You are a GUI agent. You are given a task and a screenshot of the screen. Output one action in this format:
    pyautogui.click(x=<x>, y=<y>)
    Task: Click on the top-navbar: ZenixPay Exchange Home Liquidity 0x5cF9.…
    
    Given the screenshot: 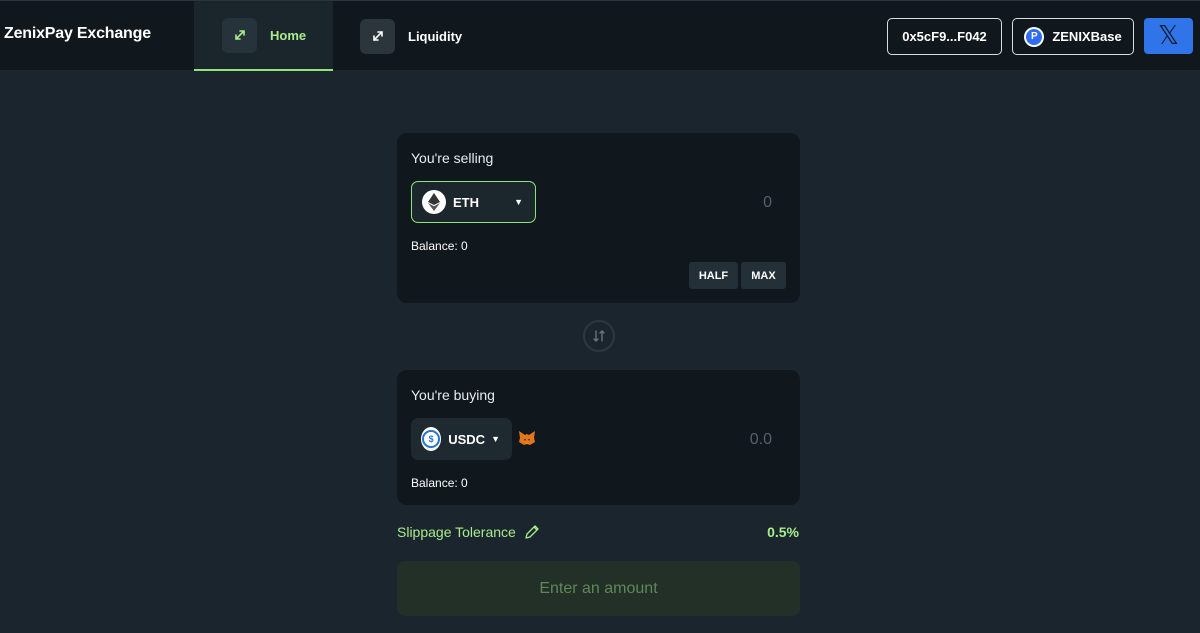 What is the action you would take?
    pyautogui.click(x=600, y=35)
    